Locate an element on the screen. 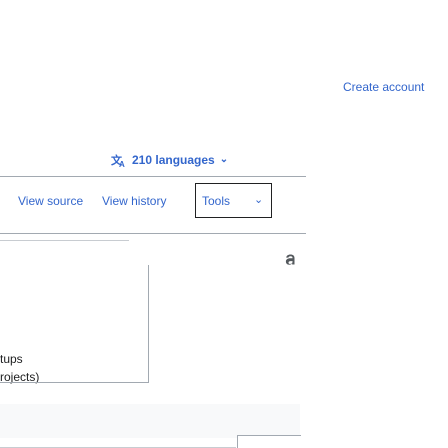 The image size is (448, 448). tabs-top-divider is located at coordinates (153, 176).